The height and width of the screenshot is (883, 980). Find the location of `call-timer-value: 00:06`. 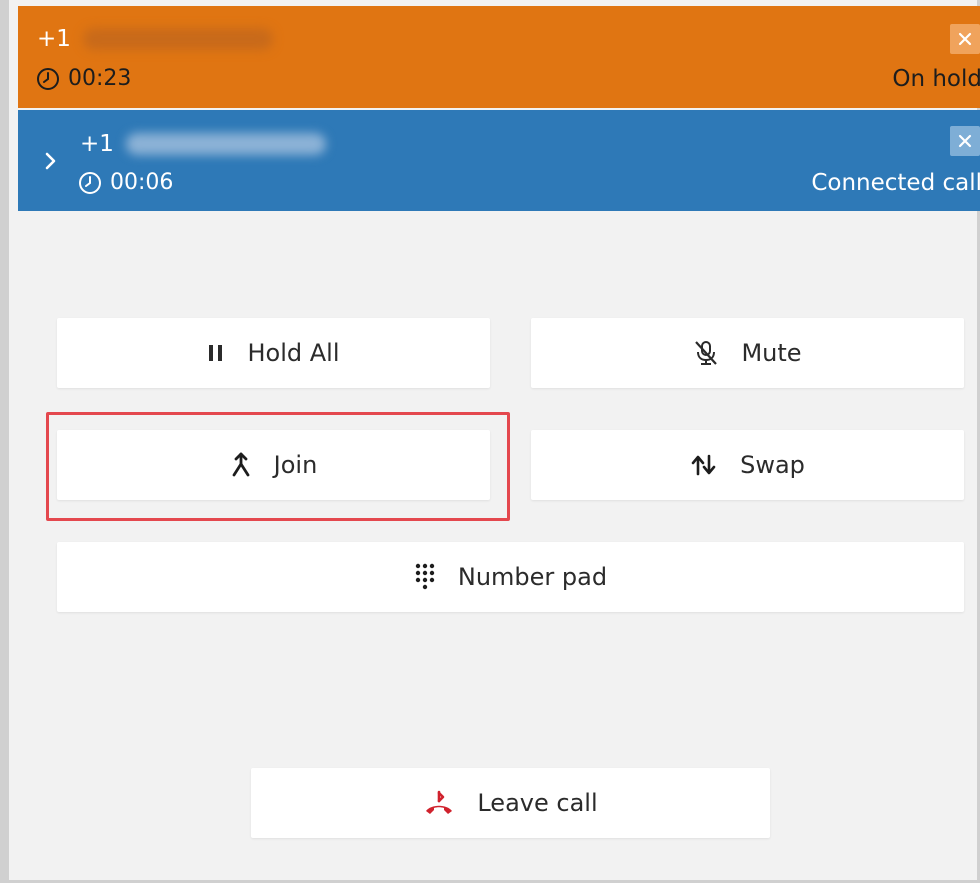

call-timer-value: 00:06 is located at coordinates (142, 182).